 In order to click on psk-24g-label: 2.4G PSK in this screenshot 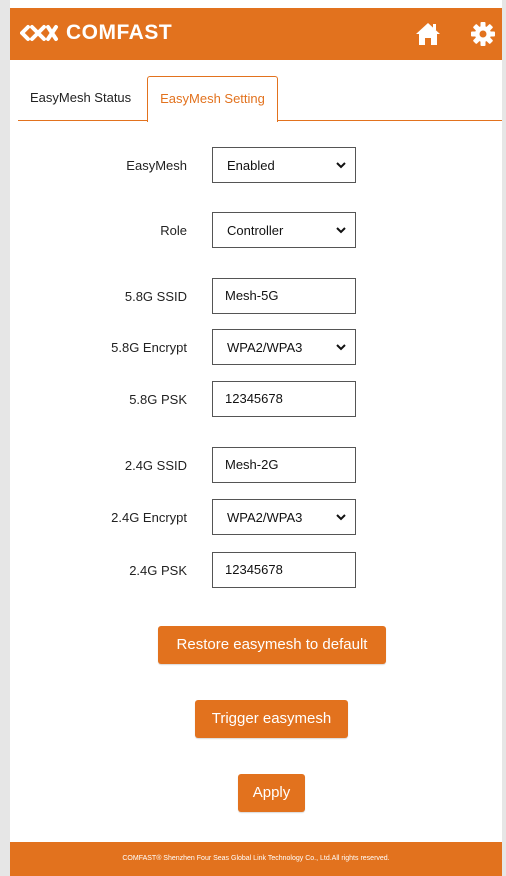, I will do `click(158, 570)`.